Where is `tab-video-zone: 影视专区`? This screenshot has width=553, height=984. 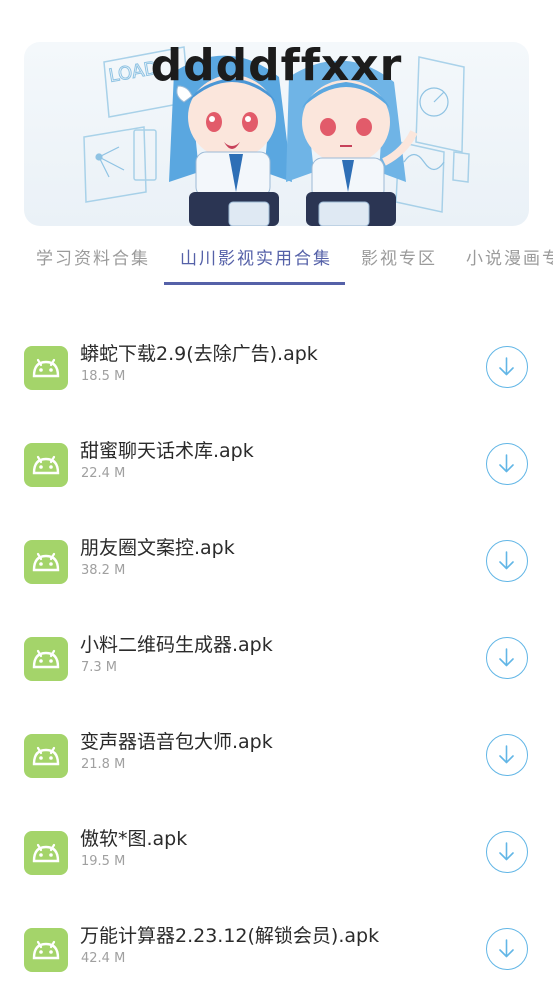
tab-video-zone: 影视专区 is located at coordinates (399, 256).